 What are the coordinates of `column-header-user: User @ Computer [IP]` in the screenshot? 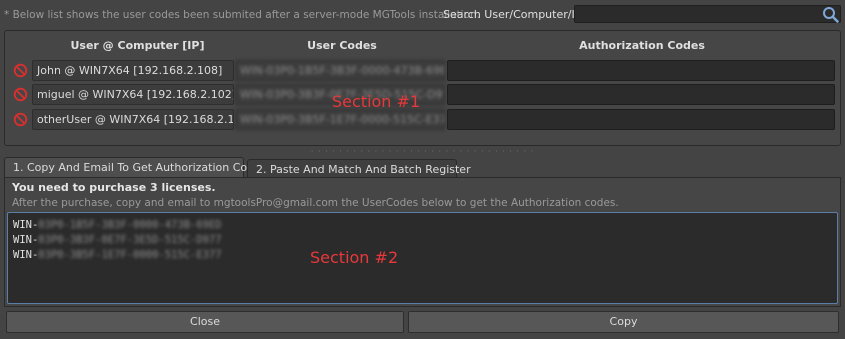 It's located at (137, 45).